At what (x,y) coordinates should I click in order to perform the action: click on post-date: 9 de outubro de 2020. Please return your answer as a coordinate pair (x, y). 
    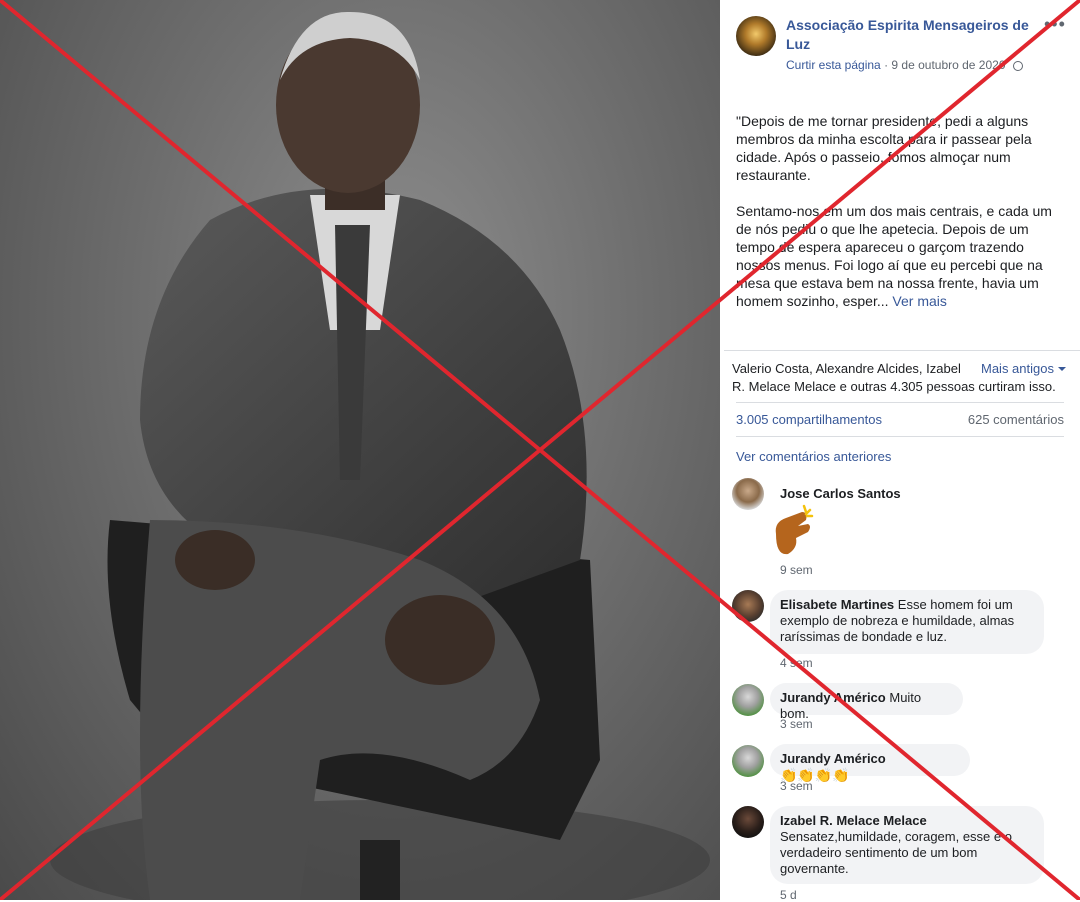
    Looking at the image, I should click on (948, 65).